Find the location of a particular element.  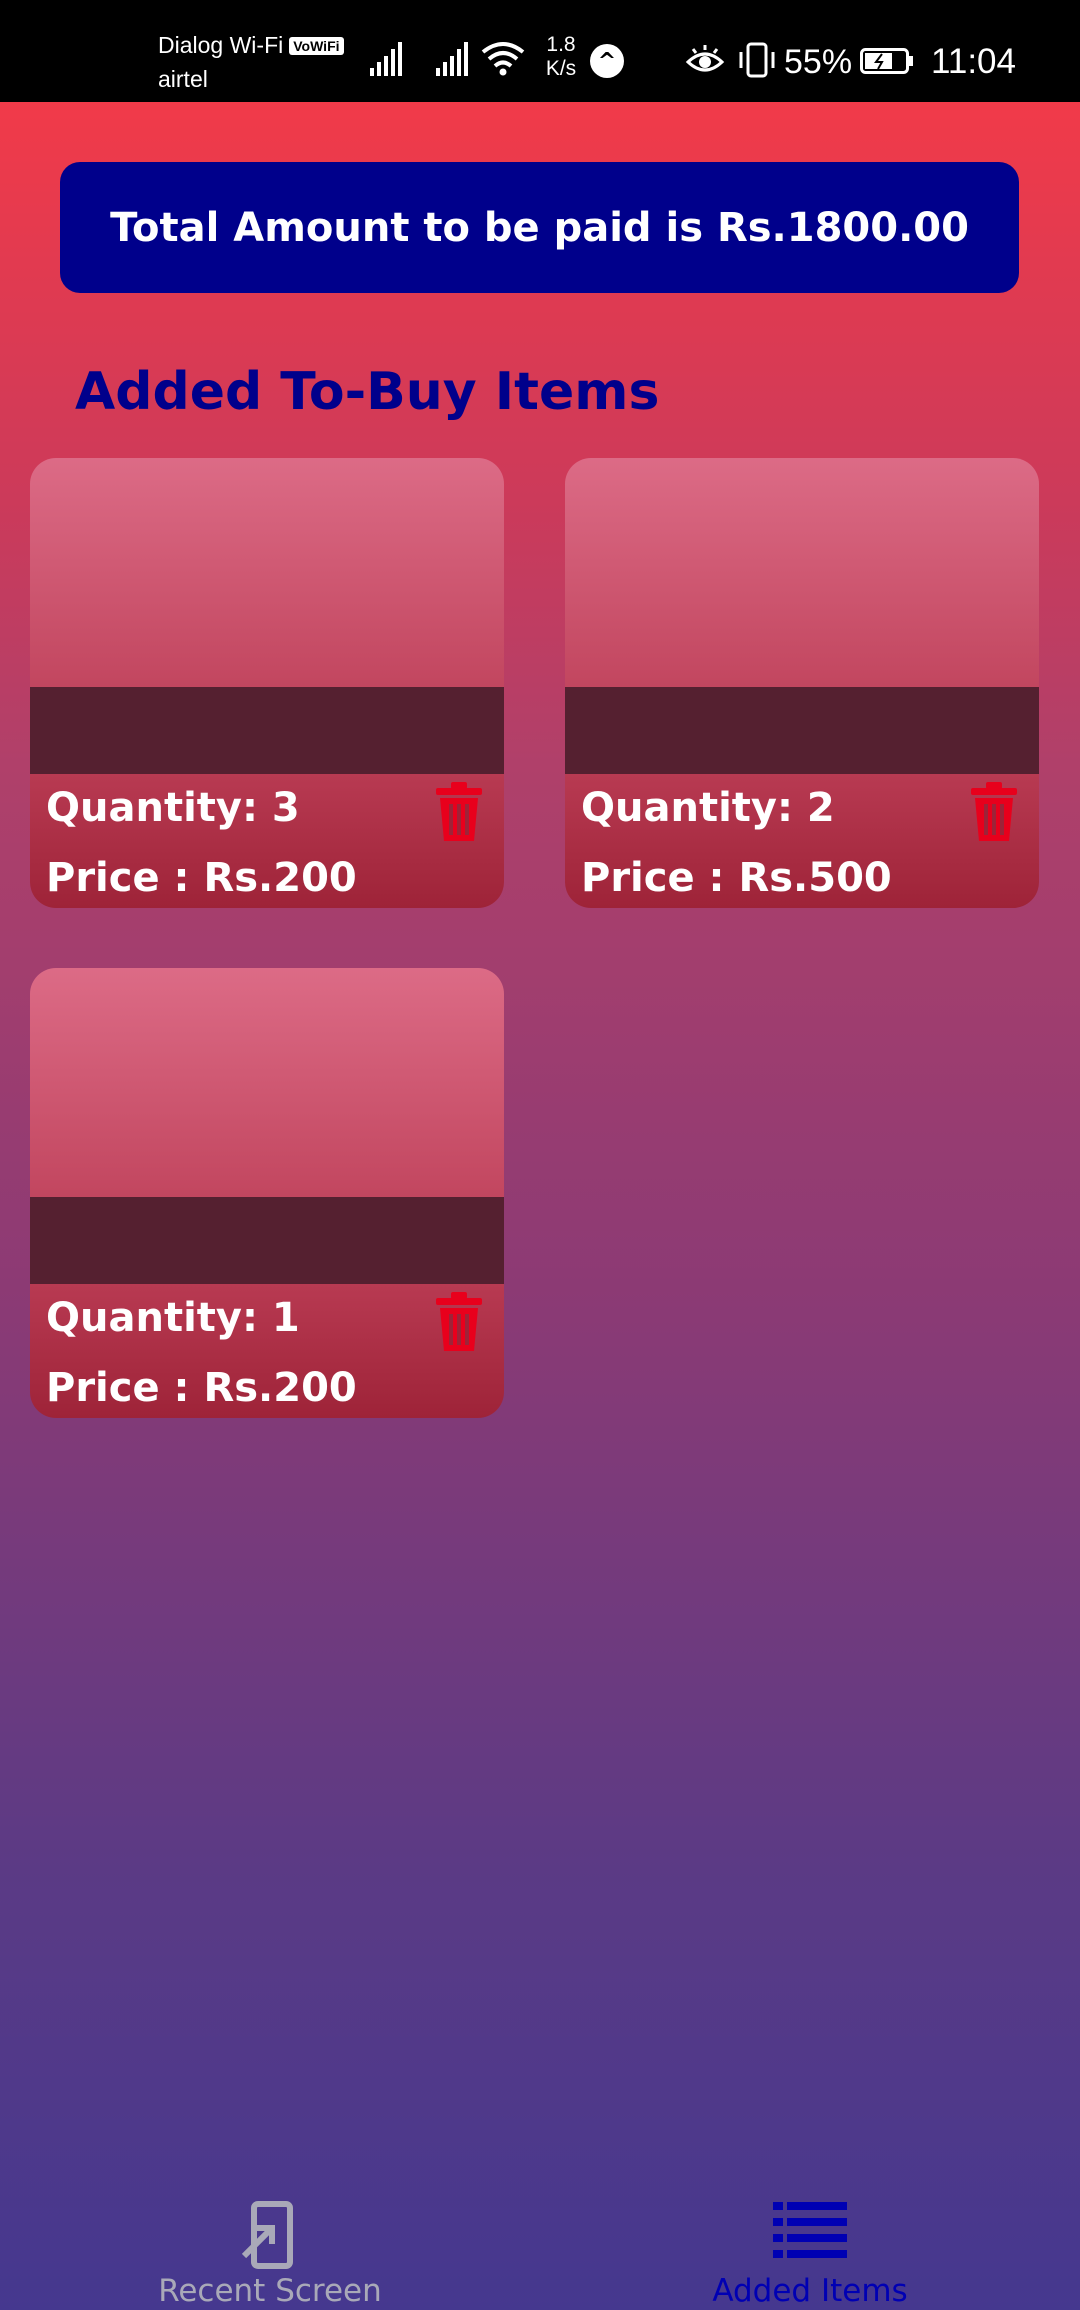

network-speed: 1.8 K/s is located at coordinates (561, 56).